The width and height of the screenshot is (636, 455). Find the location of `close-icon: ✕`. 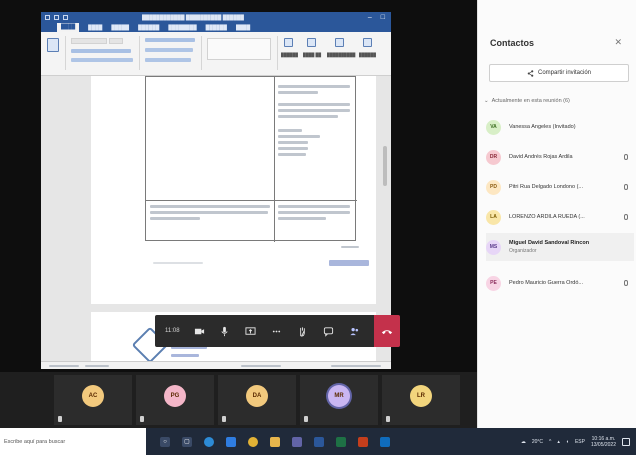

close-icon: ✕ is located at coordinates (618, 42).